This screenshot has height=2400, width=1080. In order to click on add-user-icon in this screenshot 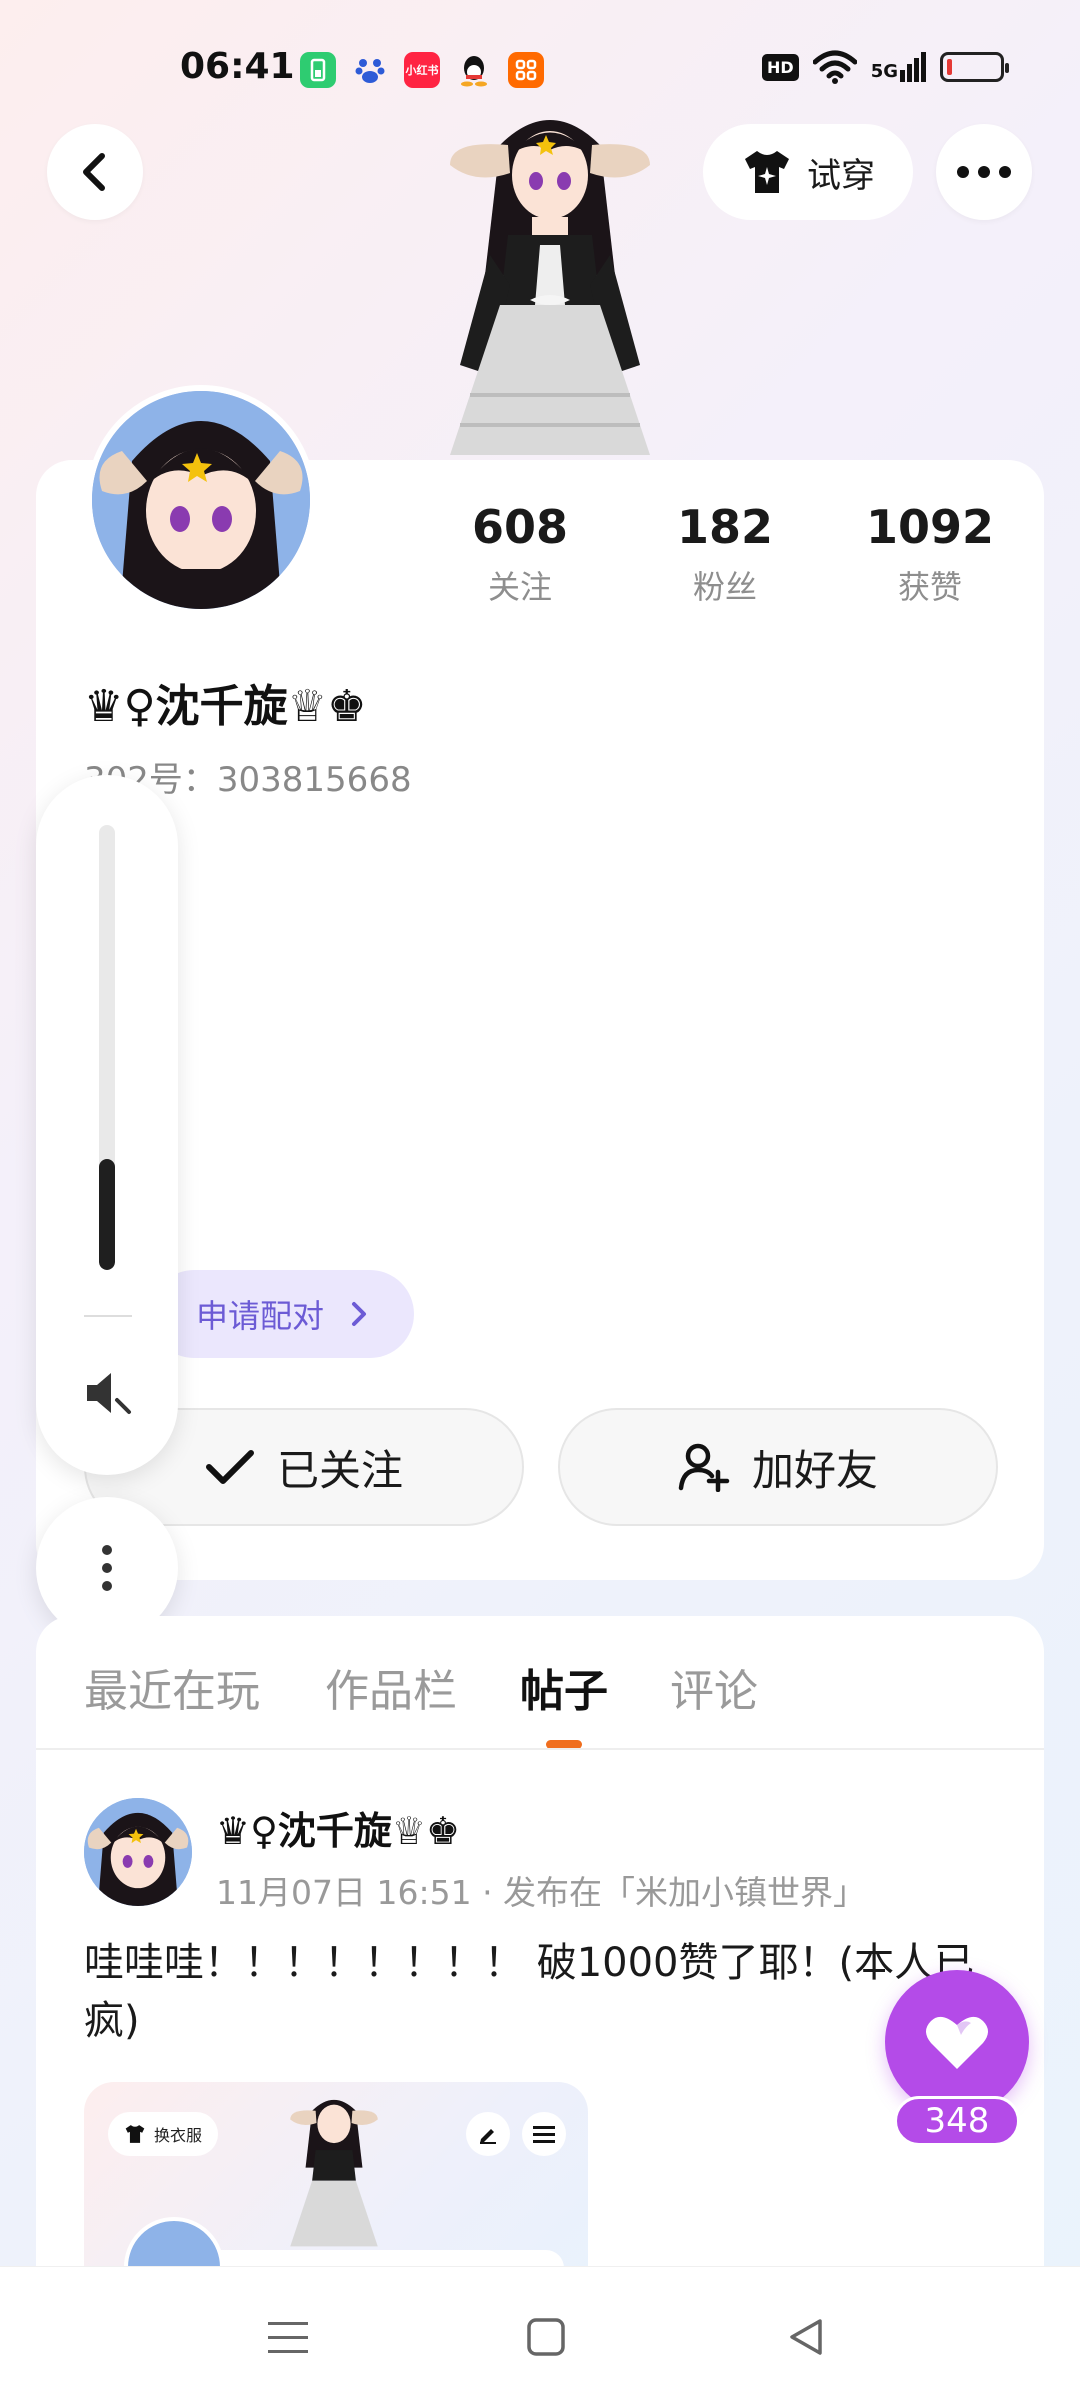, I will do `click(704, 1467)`.